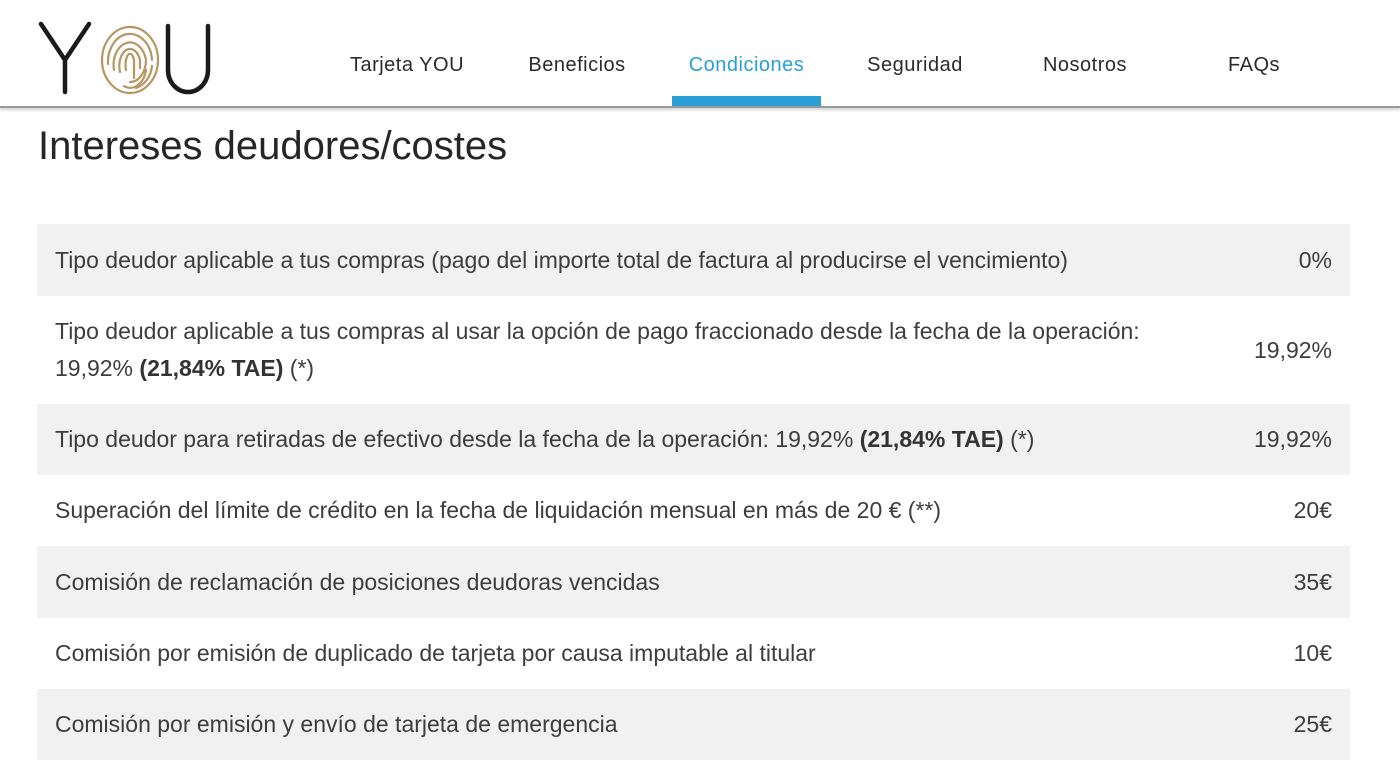 The width and height of the screenshot is (1400, 782). Describe the element at coordinates (915, 53) in the screenshot. I see `nav-seguridad: Seguridad` at that location.